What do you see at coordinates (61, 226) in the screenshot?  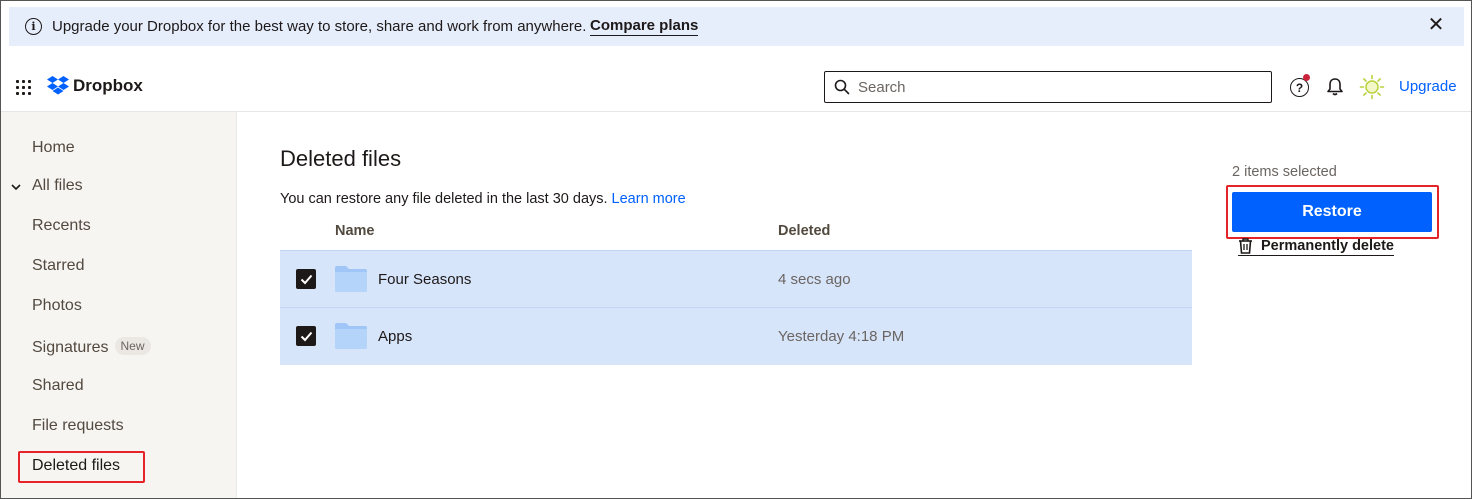 I see `sidebar-item-recents: Recents` at bounding box center [61, 226].